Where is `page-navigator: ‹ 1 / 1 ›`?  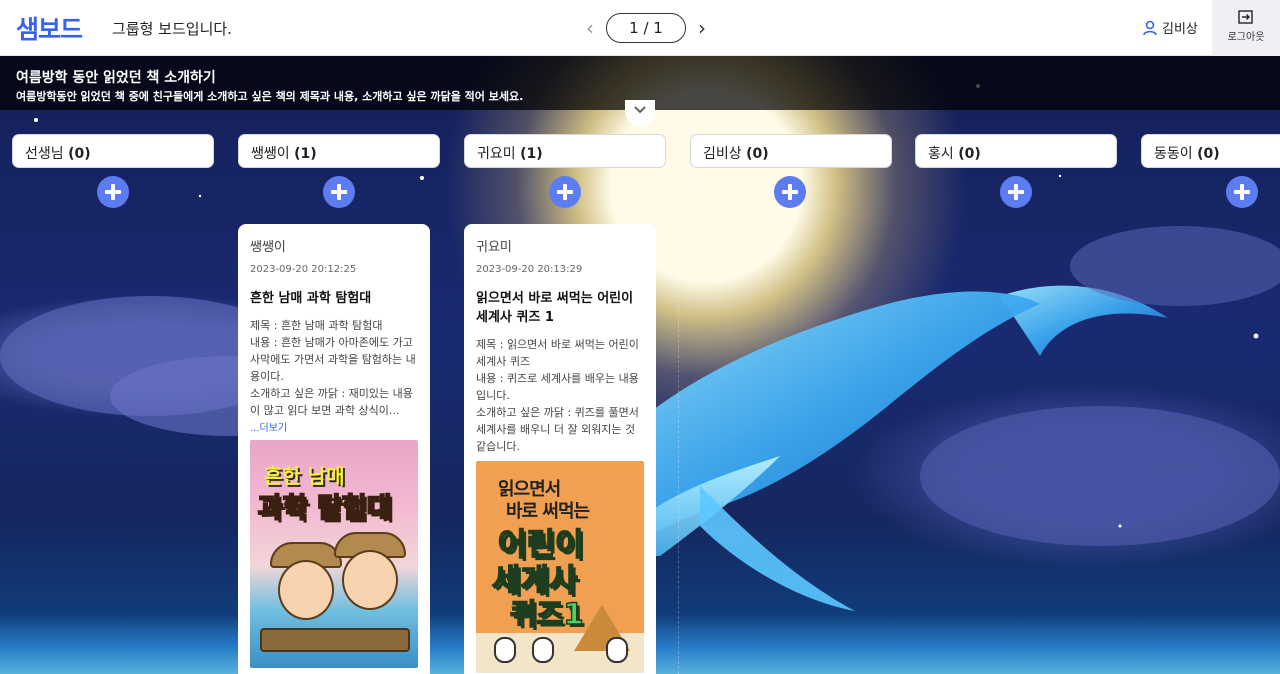
page-navigator: ‹ 1 / 1 › is located at coordinates (646, 28).